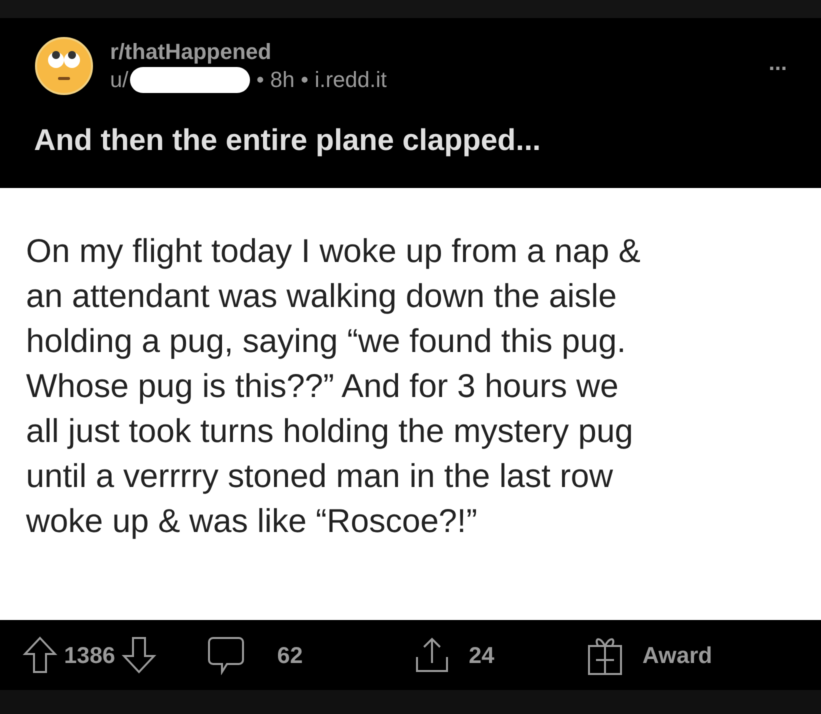 Image resolution: width=821 pixels, height=714 pixels. Describe the element at coordinates (40, 655) in the screenshot. I see `upvote-icon` at that location.